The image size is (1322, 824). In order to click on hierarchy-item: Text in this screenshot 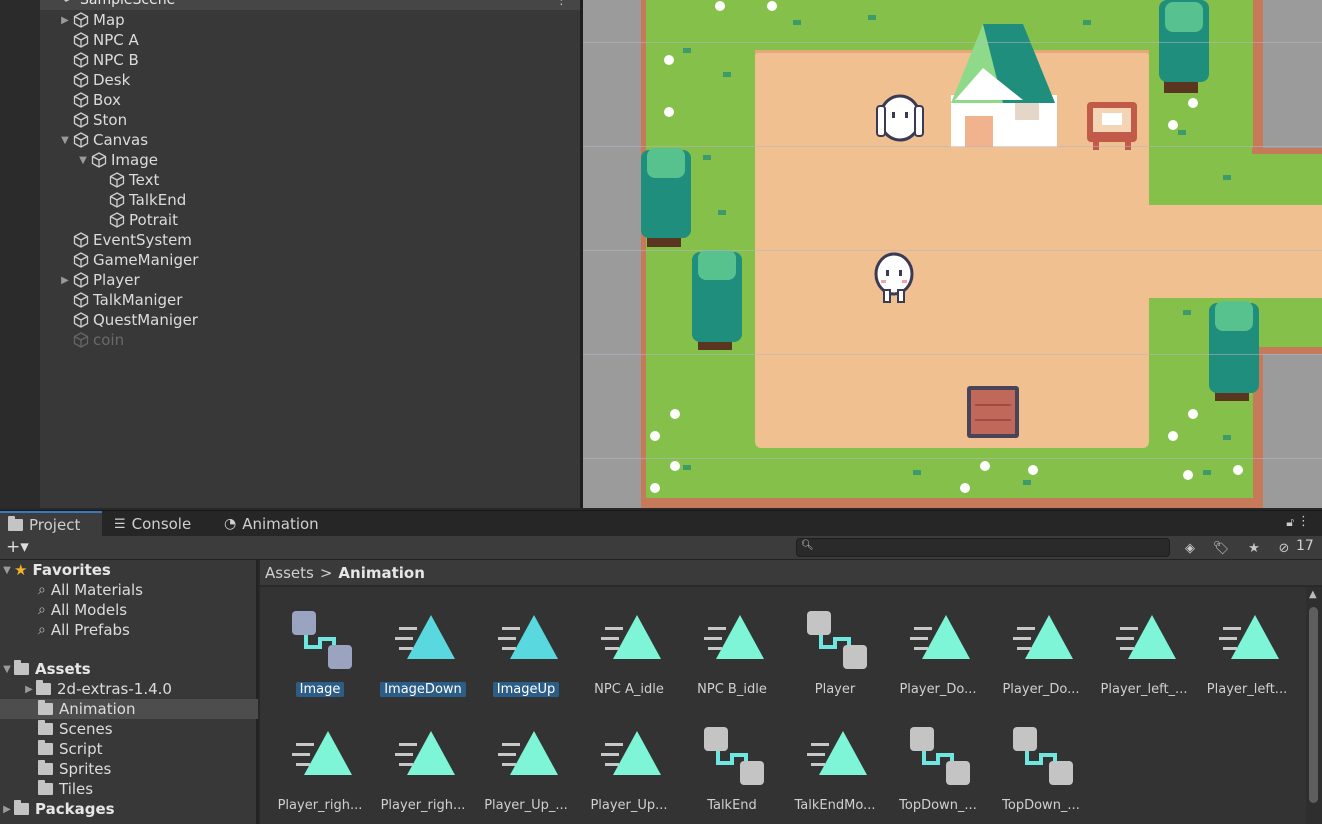, I will do `click(126, 180)`.